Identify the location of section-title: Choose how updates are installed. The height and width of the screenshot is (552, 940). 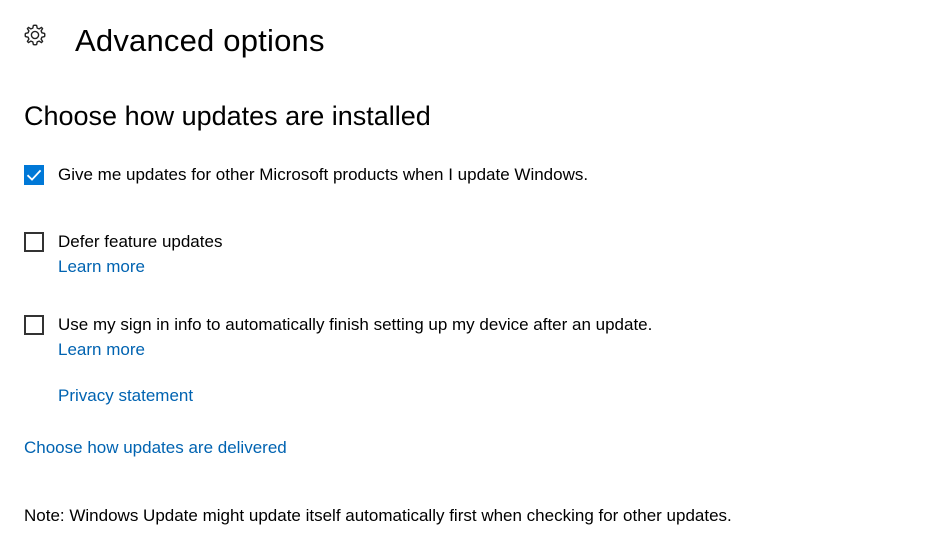
(227, 116).